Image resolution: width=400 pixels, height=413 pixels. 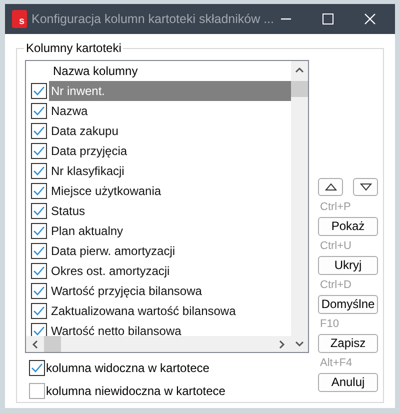 I want to click on column-name: Nr klasyfikacji, so click(x=170, y=171).